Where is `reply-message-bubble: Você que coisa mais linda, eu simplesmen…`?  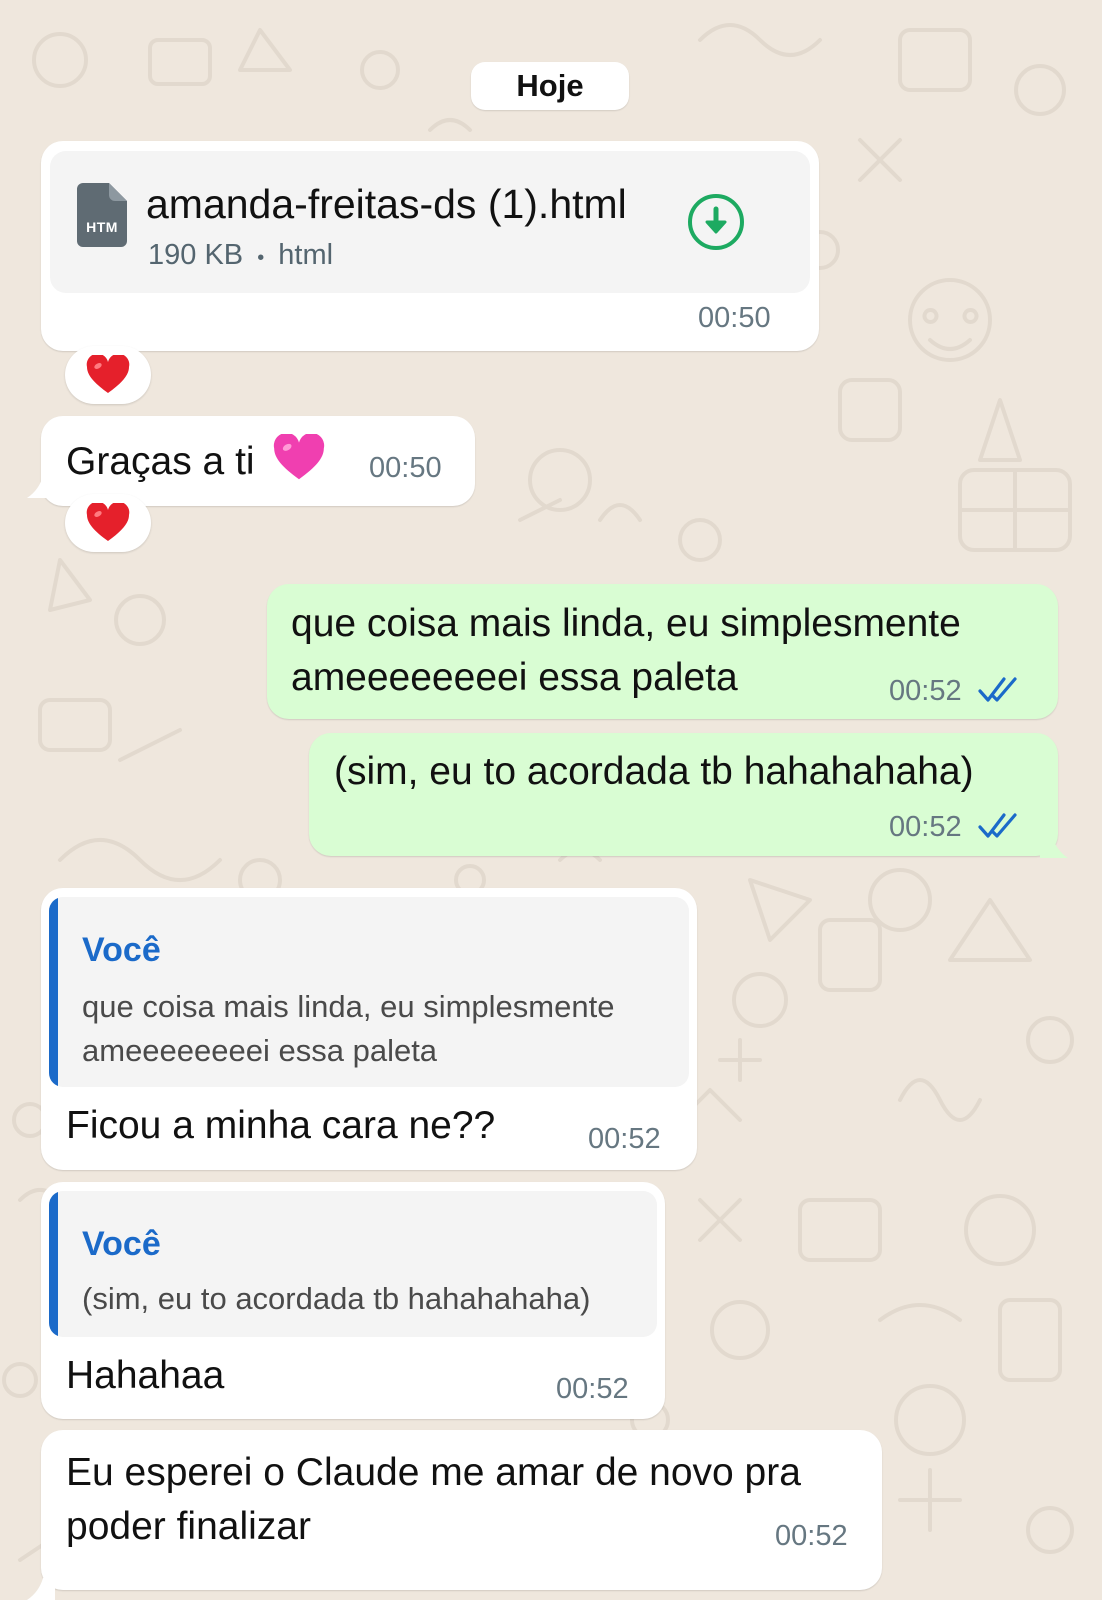
reply-message-bubble: Você que coisa mais linda, eu simplesmen… is located at coordinates (369, 1029).